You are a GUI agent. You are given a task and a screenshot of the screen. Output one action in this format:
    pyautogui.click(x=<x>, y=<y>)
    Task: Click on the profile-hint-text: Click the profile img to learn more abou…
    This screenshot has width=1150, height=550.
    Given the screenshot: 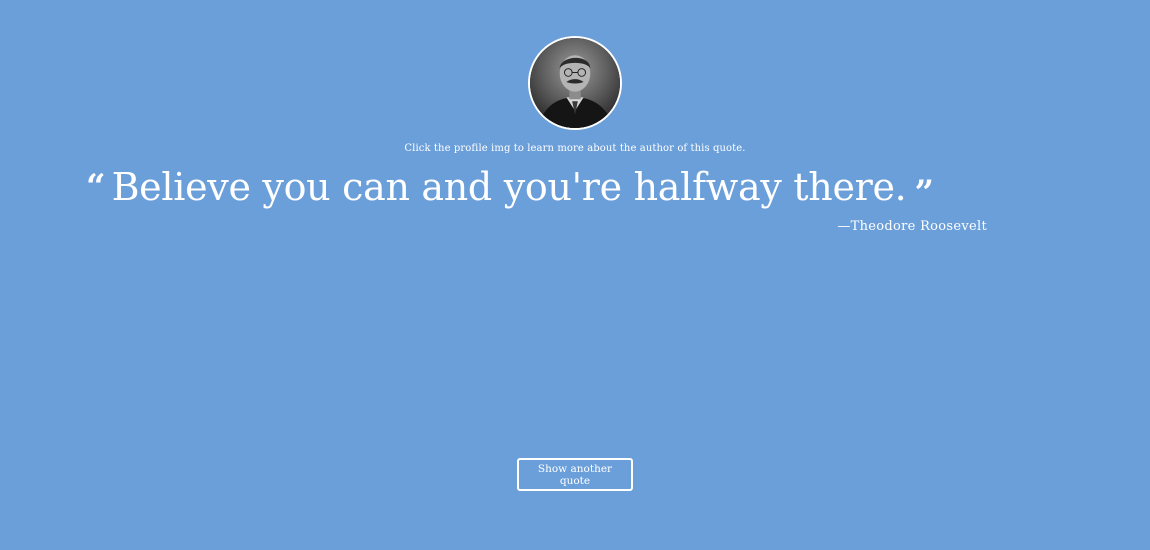 What is the action you would take?
    pyautogui.click(x=575, y=148)
    